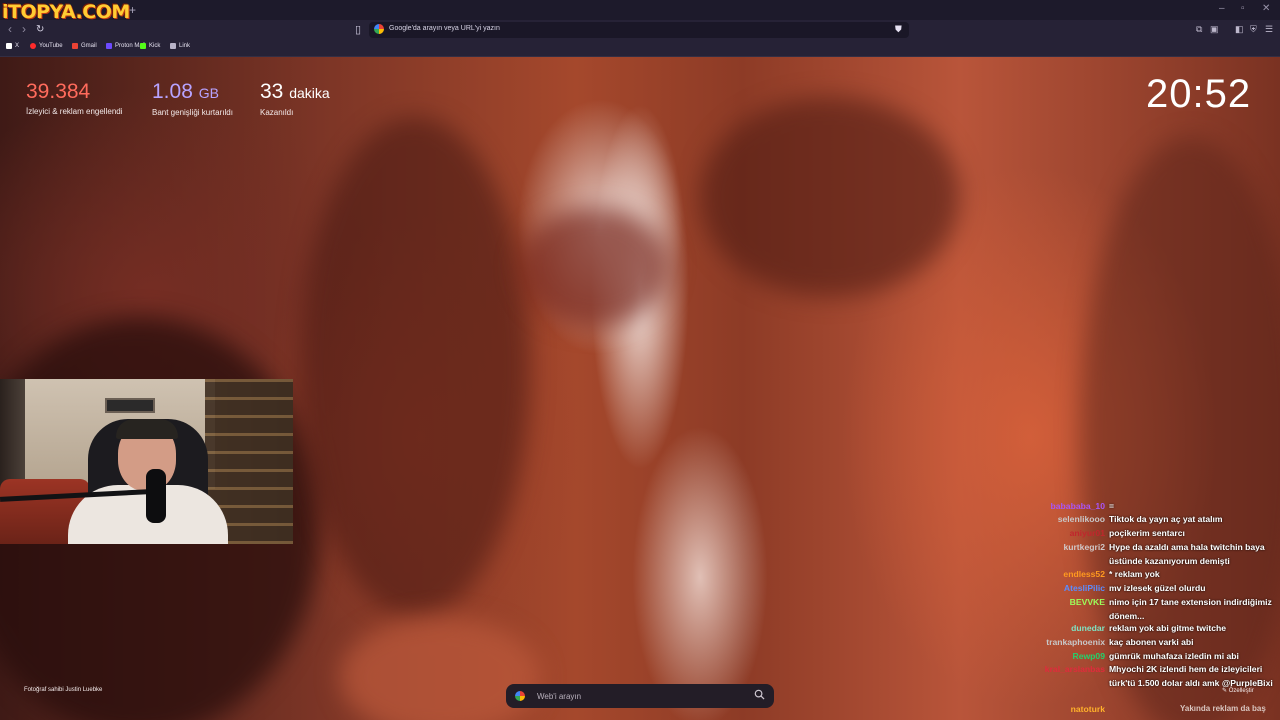 The height and width of the screenshot is (720, 1280). I want to click on chat-username: BEVVKE, so click(1087, 603).